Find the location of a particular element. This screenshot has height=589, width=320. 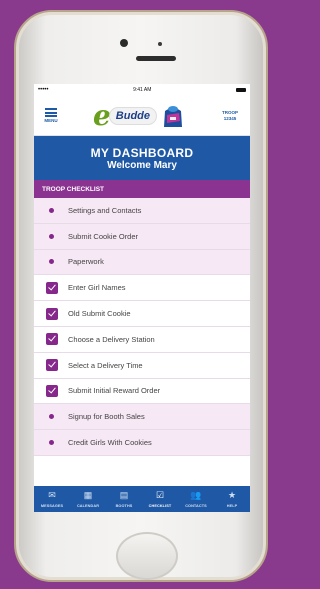

checklist-item-choose-delivery-station: Choose a Delivery Station is located at coordinates (142, 339).